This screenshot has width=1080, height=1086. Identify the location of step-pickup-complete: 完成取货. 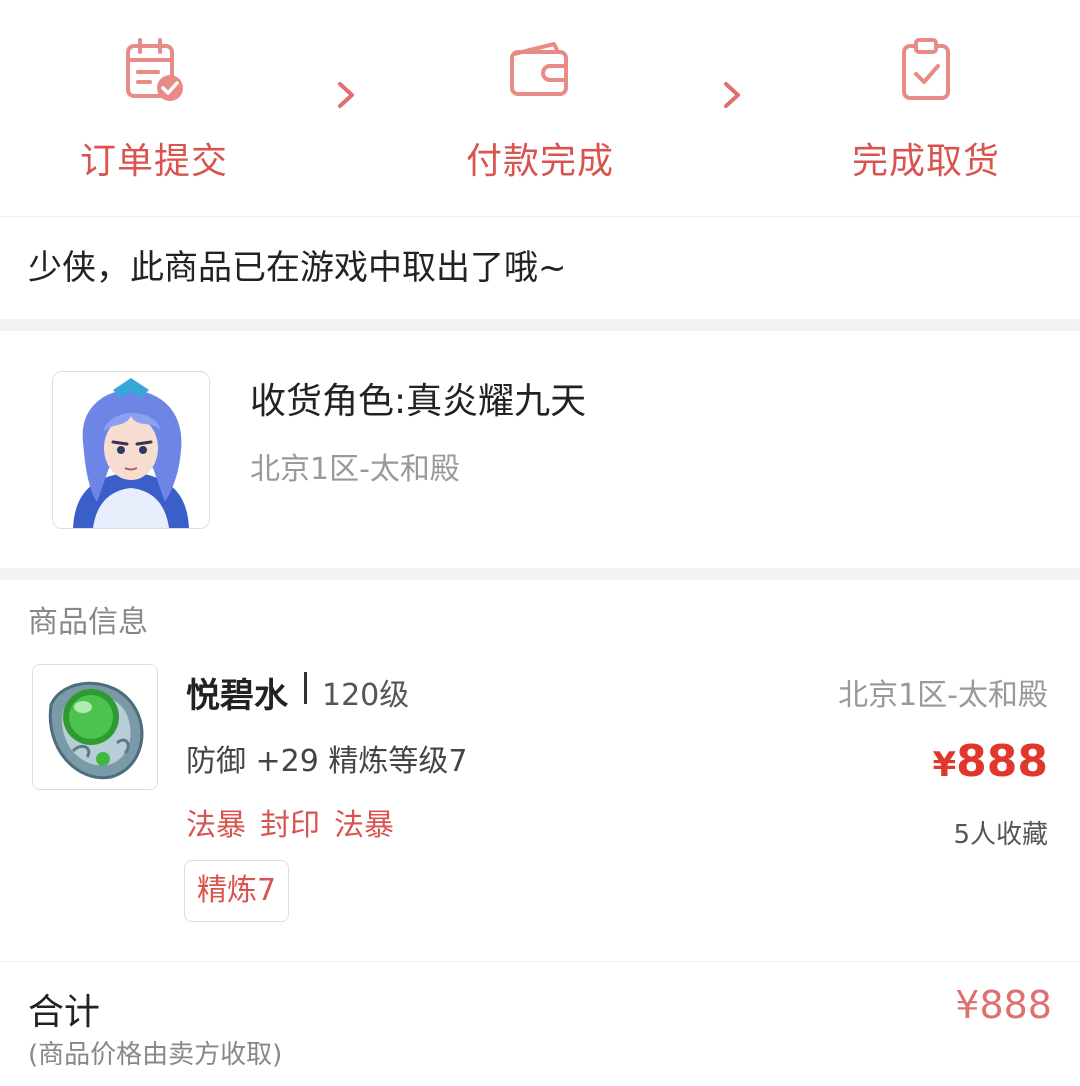
(926, 107).